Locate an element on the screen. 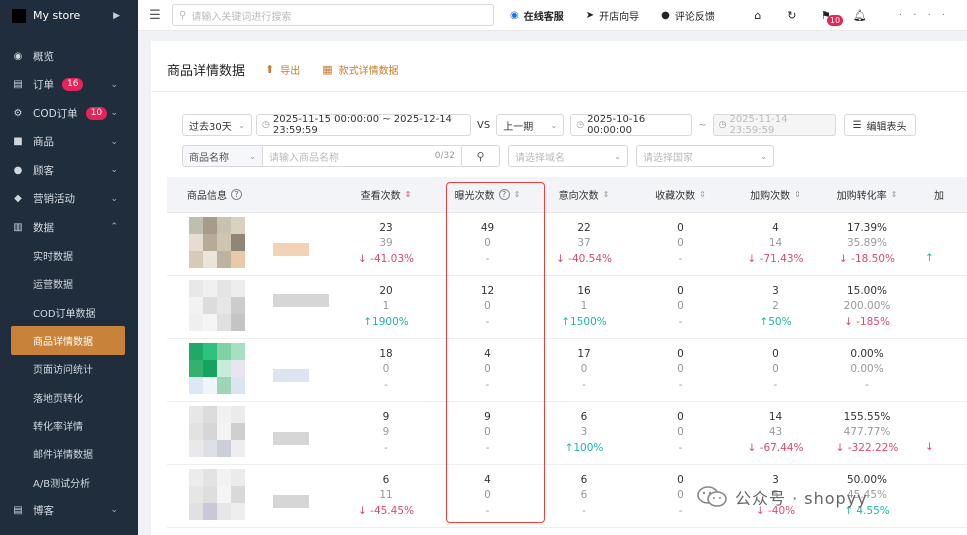 The width and height of the screenshot is (967, 535). topnav-comment: ● 评论反馈 is located at coordinates (688, 15).